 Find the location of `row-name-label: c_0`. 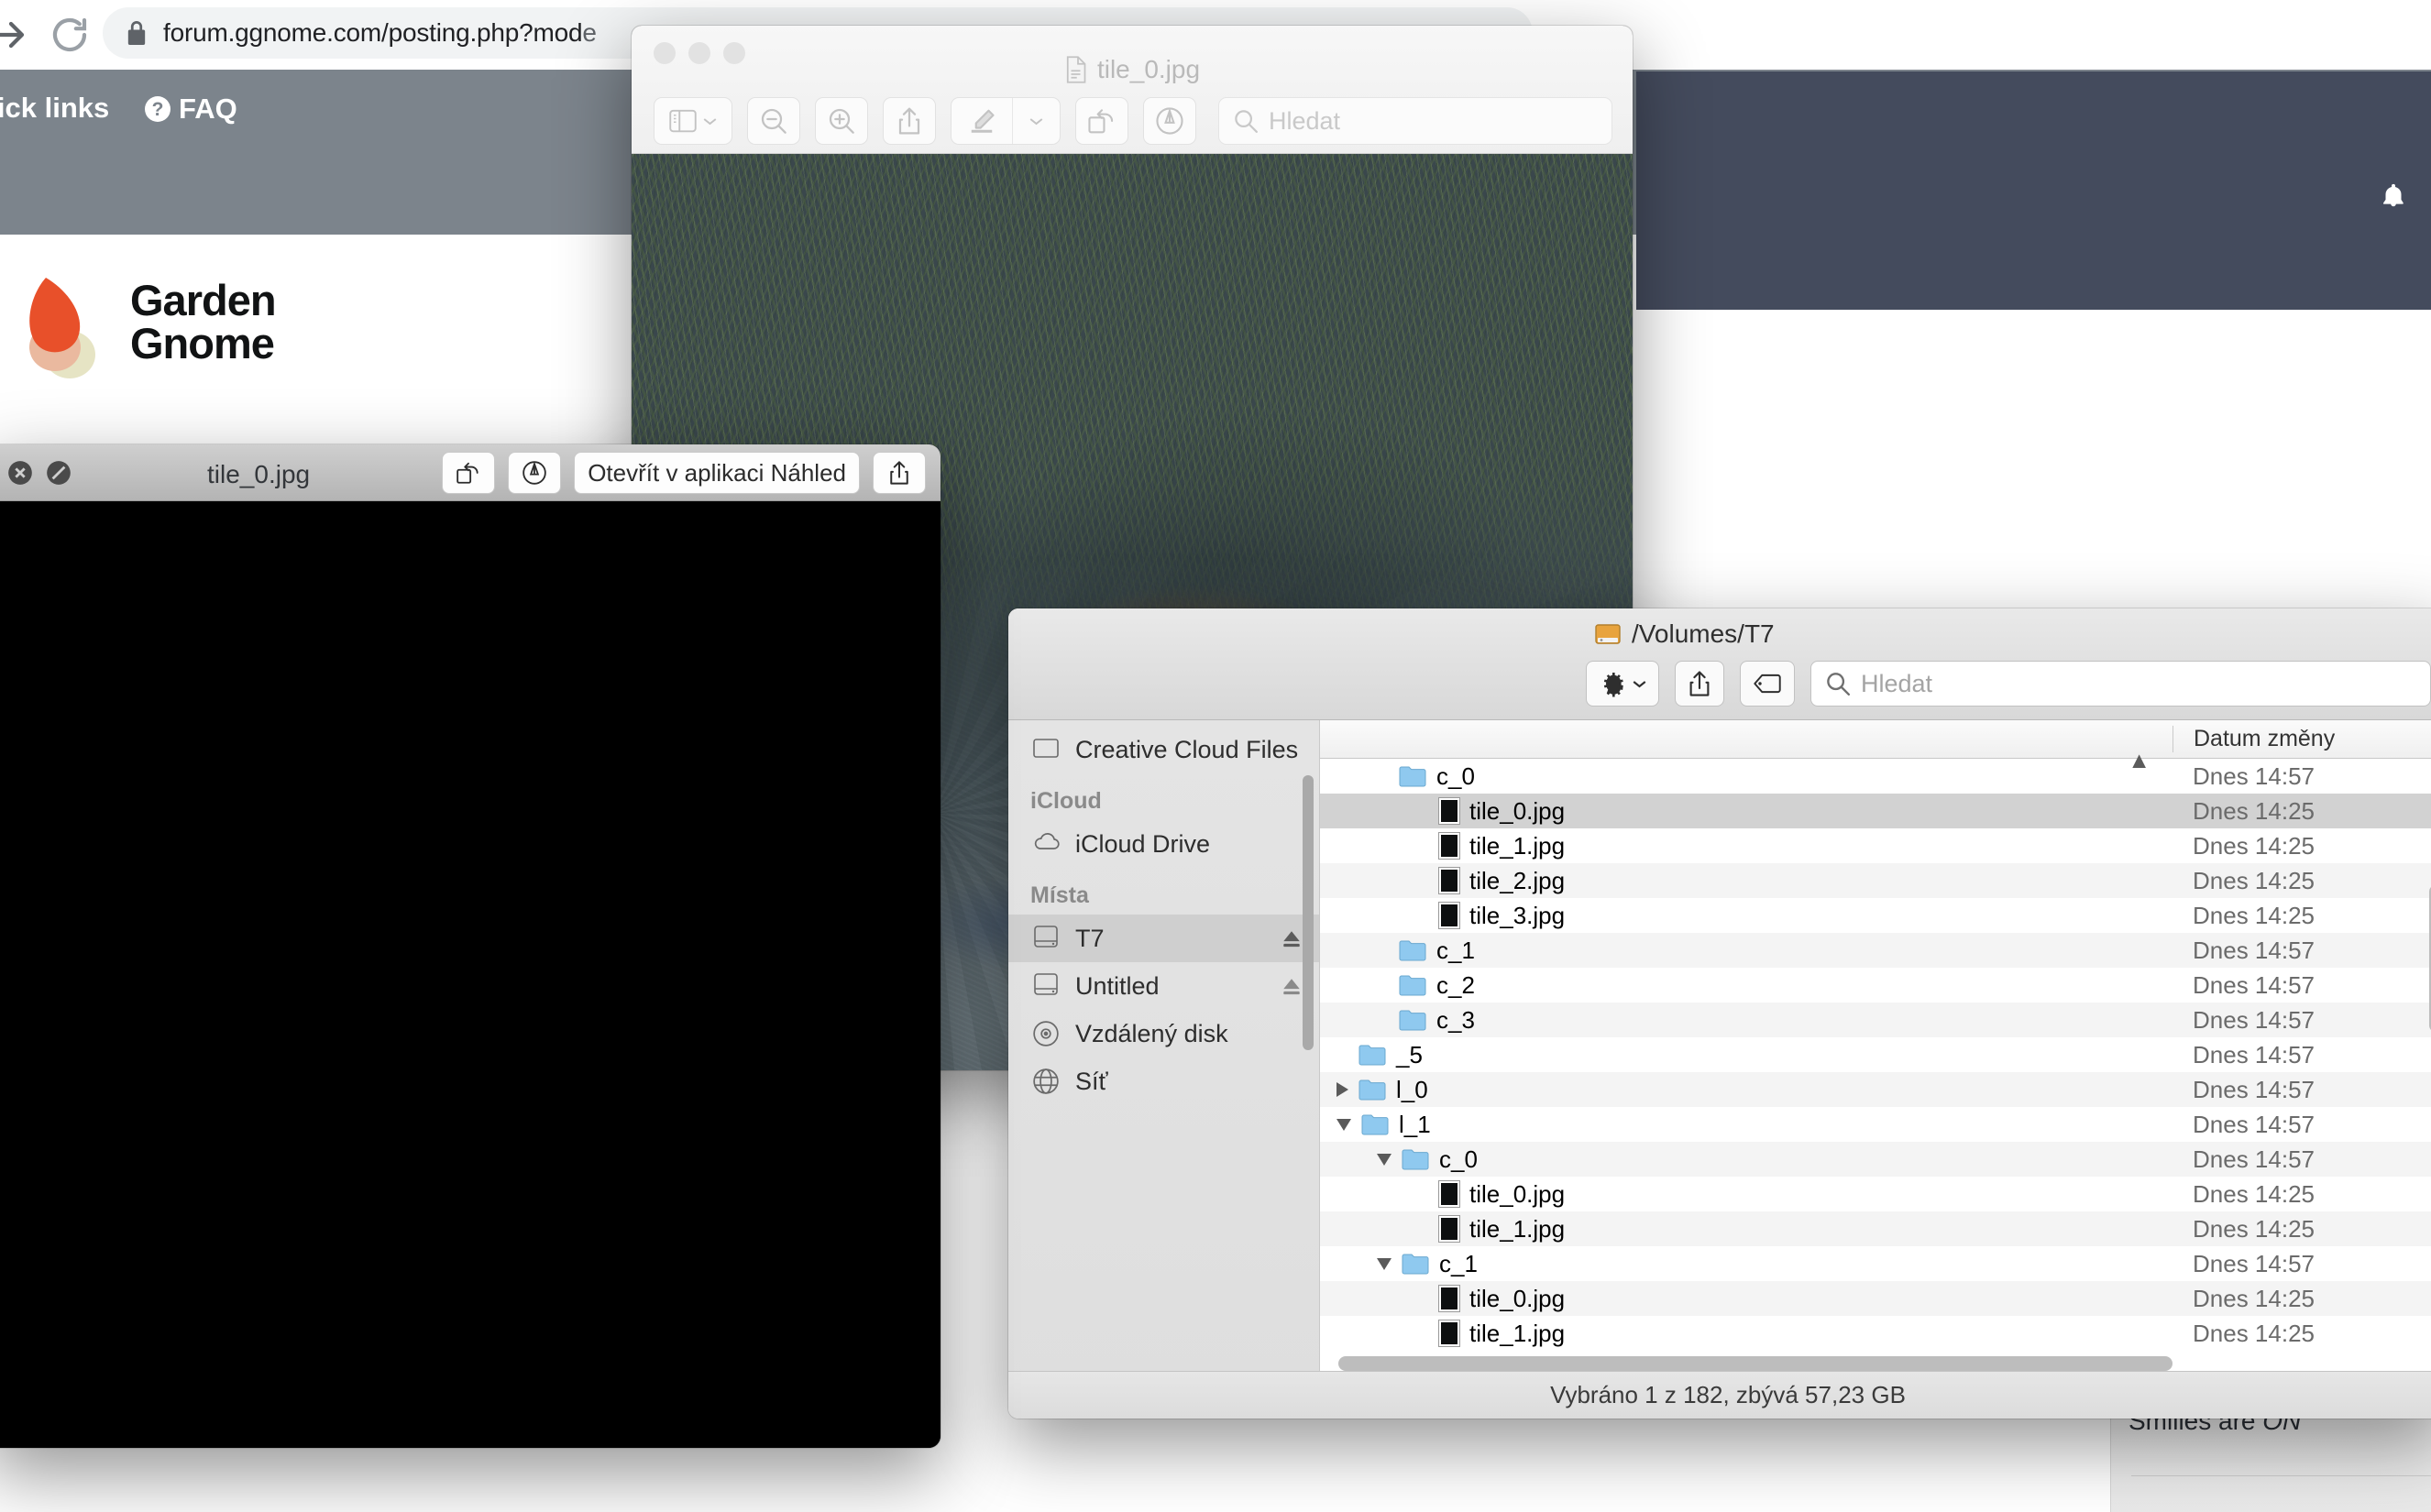

row-name-label: c_0 is located at coordinates (1455, 775).